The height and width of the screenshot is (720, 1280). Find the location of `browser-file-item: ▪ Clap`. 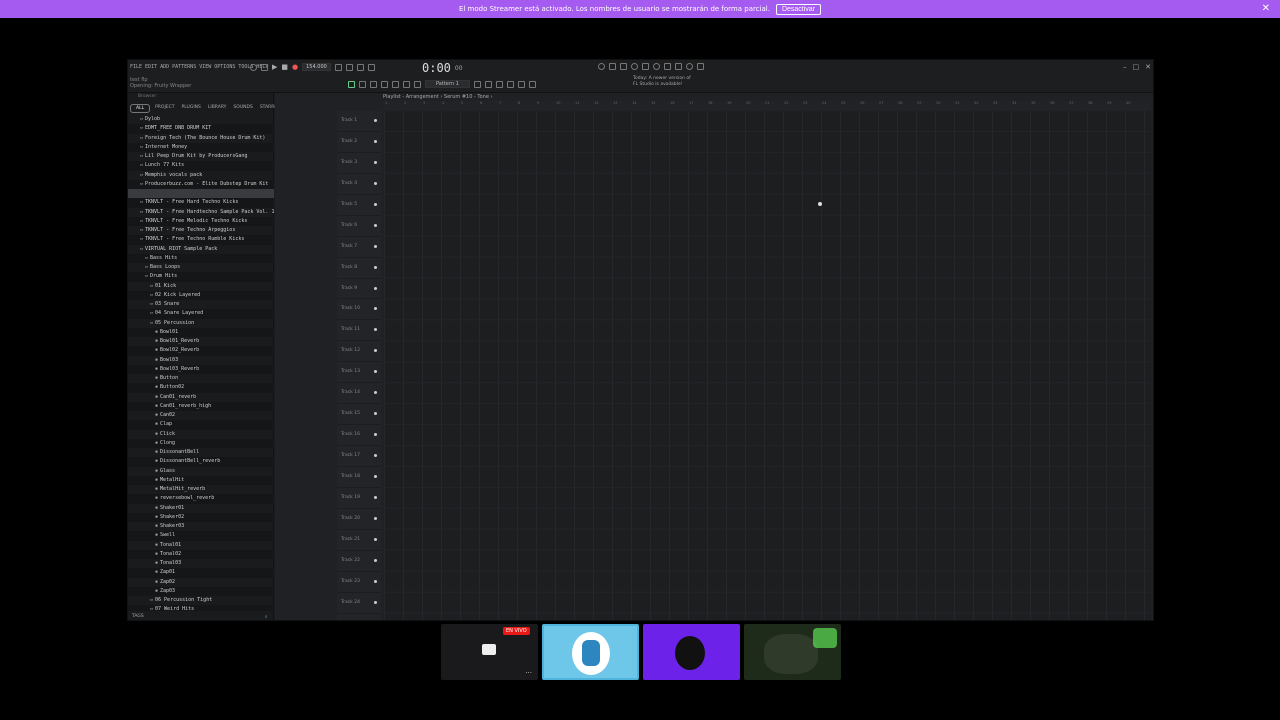

browser-file-item: ▪ Clap is located at coordinates (201, 425).